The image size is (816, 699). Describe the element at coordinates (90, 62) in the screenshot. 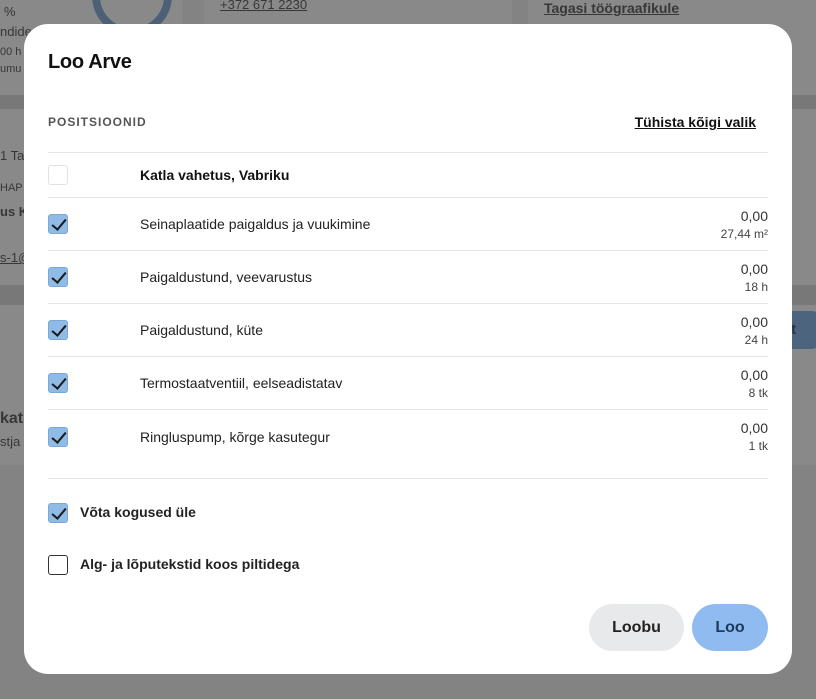

I see `dialog-title: Loo Arve` at that location.